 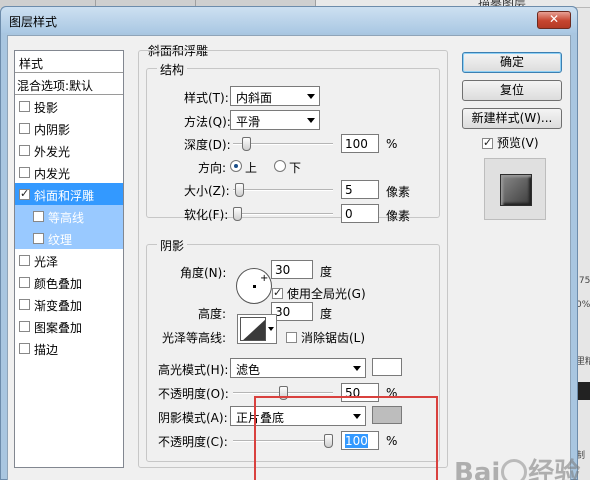 What do you see at coordinates (292, 311) in the screenshot?
I see `altitude-input: 30` at bounding box center [292, 311].